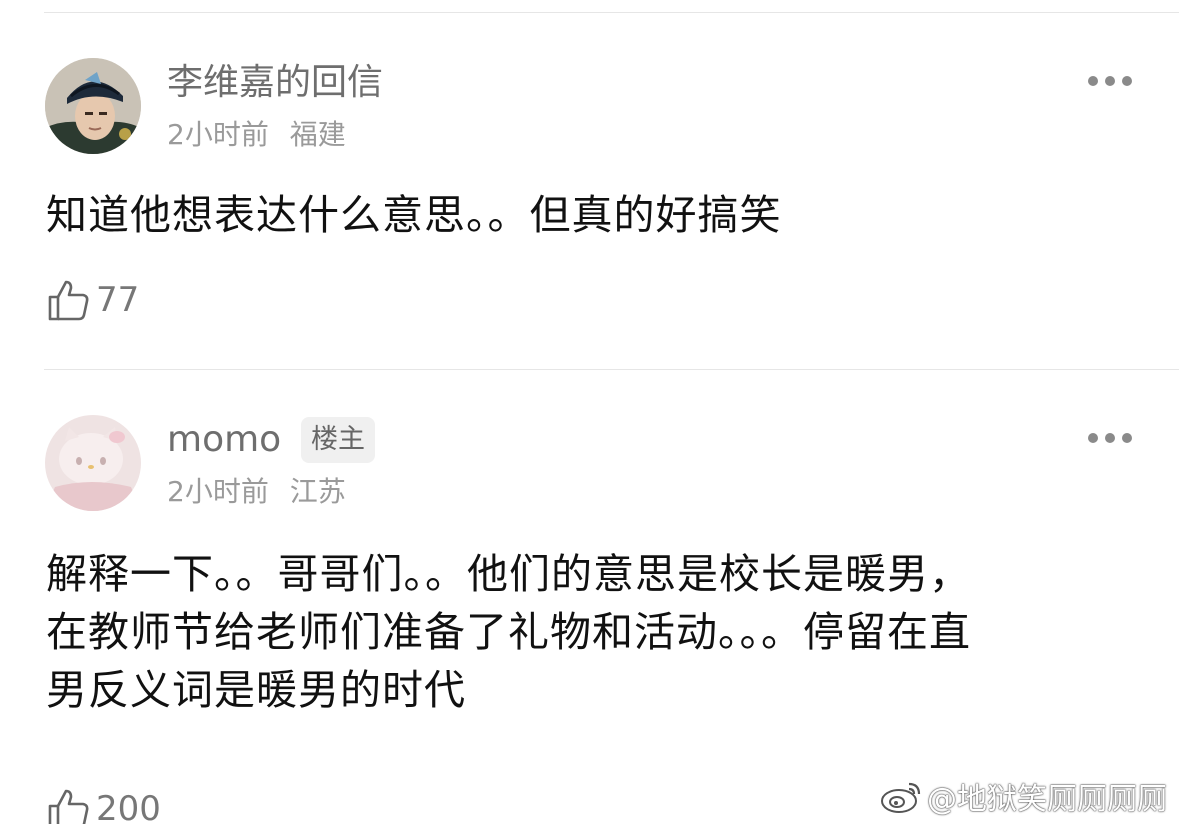  Describe the element at coordinates (1047, 799) in the screenshot. I see `watermark-text: @地狱笑厕厕厕厕` at that location.